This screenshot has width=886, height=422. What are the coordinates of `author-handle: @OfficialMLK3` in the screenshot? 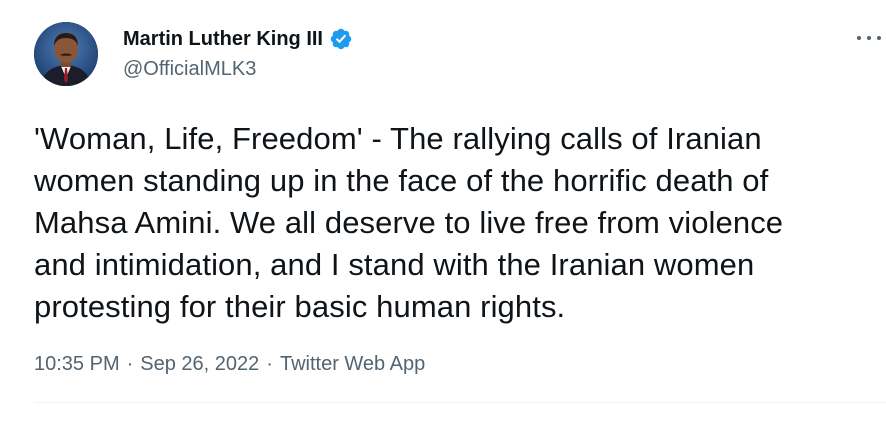 It's located at (189, 69).